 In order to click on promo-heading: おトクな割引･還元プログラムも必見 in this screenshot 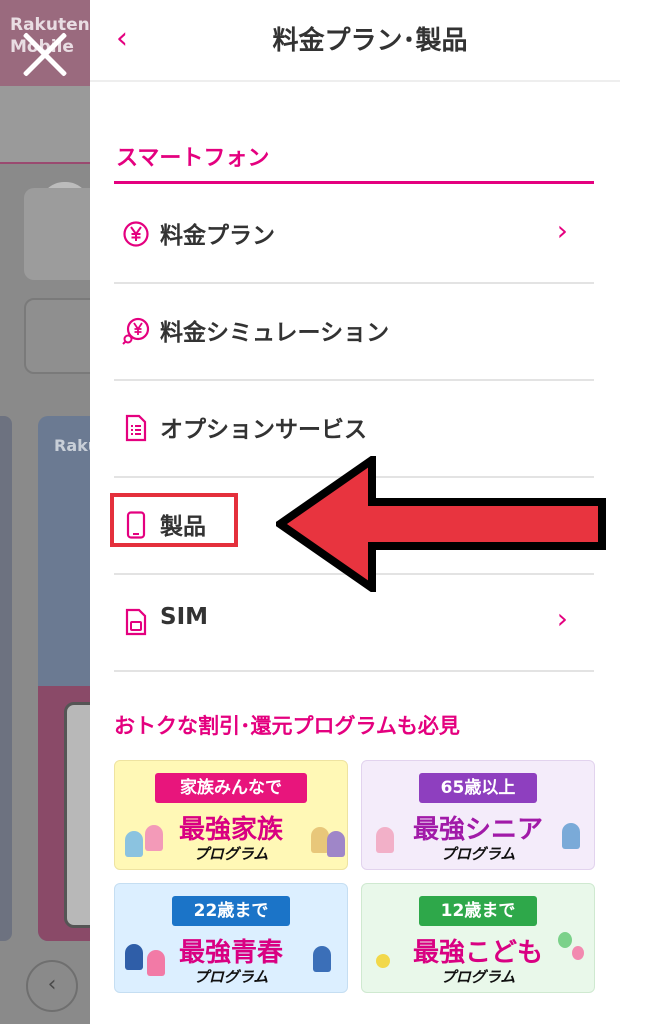, I will do `click(287, 726)`.